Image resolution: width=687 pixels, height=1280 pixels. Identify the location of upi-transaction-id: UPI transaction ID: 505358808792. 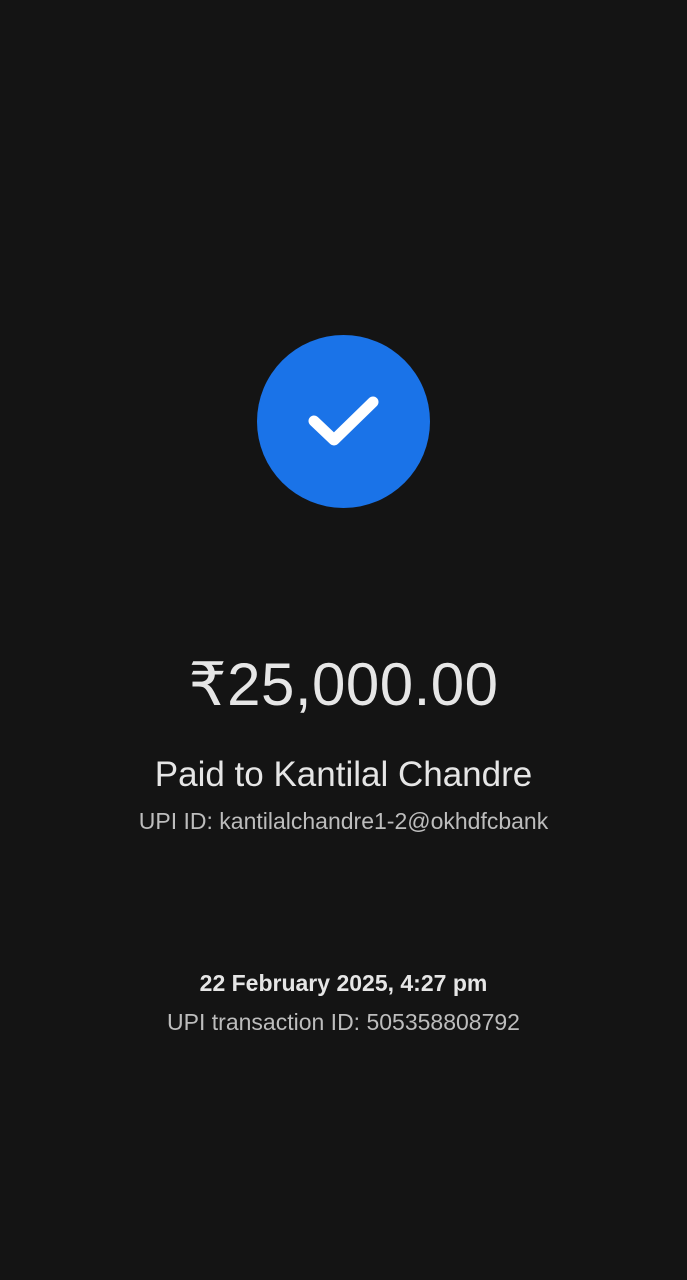
(343, 1022).